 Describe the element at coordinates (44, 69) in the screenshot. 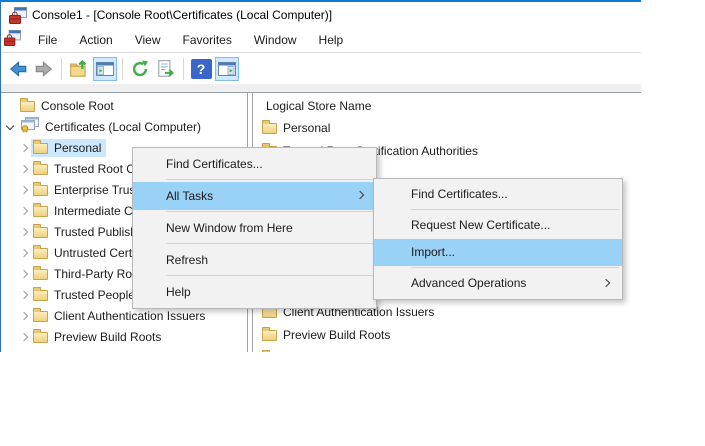

I see `forward-icon` at that location.